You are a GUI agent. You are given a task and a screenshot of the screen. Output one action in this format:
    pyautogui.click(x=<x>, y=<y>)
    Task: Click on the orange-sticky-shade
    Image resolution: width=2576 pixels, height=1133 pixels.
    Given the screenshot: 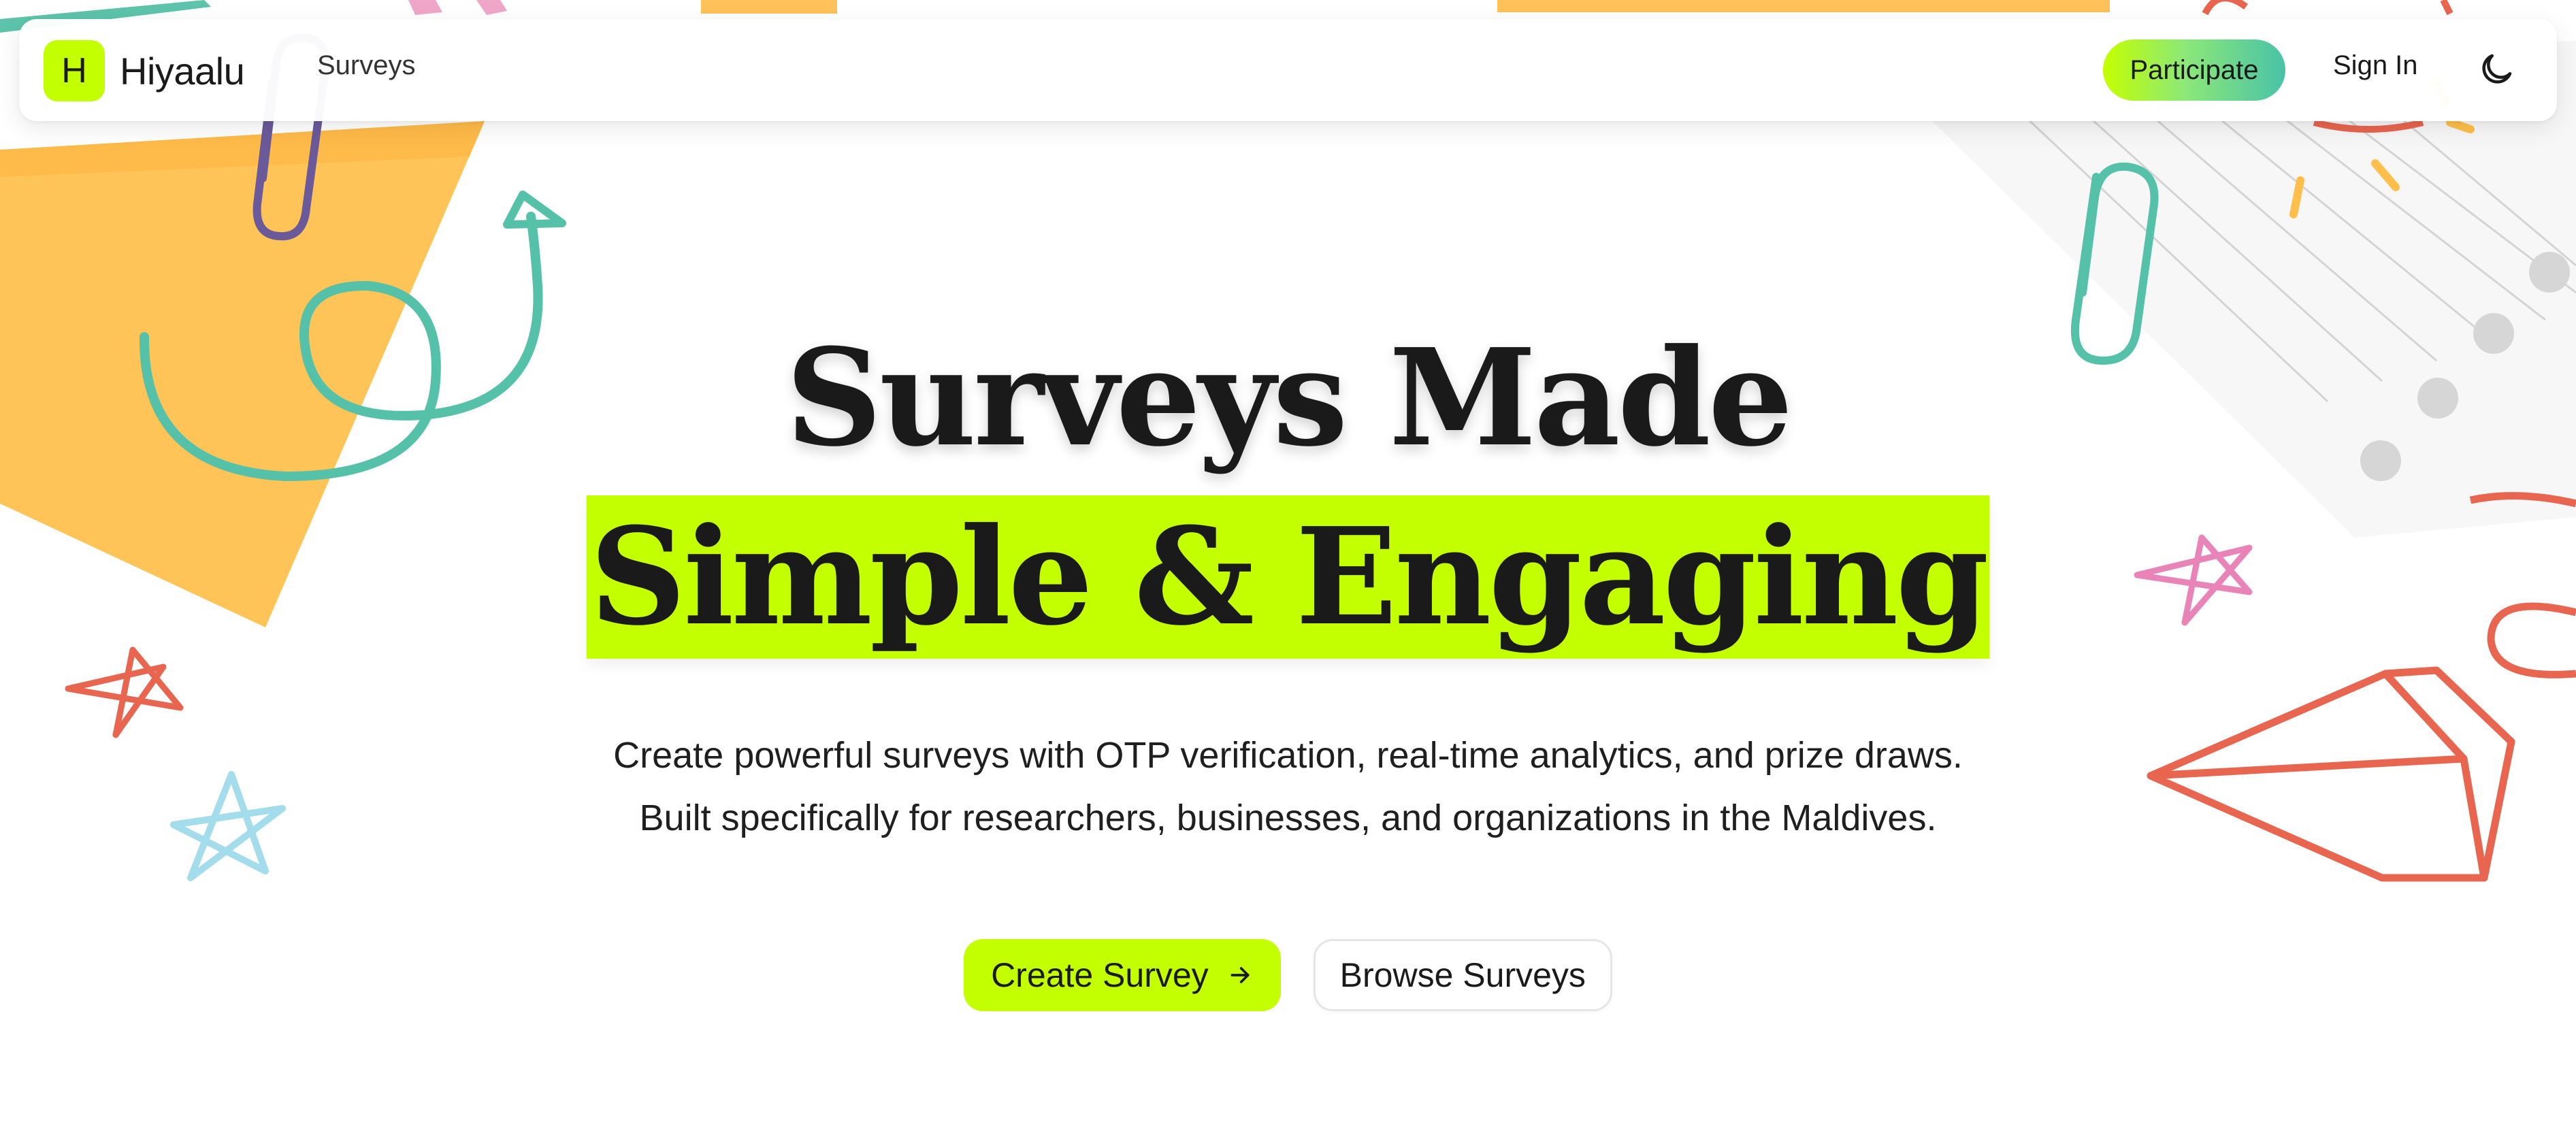 What is the action you would take?
    pyautogui.click(x=242, y=149)
    